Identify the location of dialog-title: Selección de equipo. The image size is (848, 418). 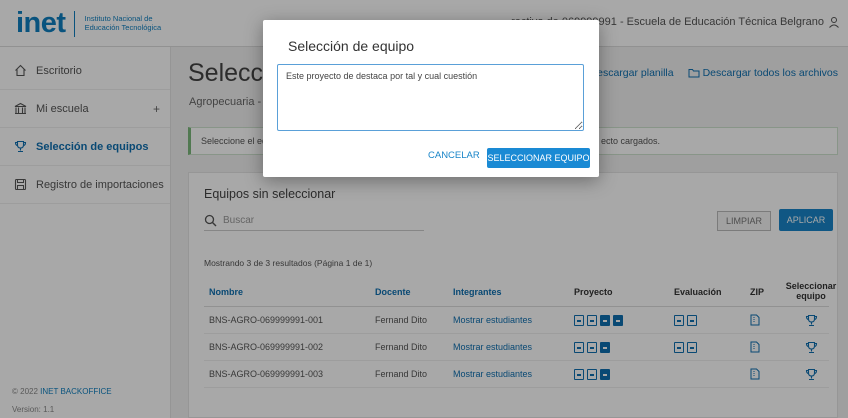
(351, 46).